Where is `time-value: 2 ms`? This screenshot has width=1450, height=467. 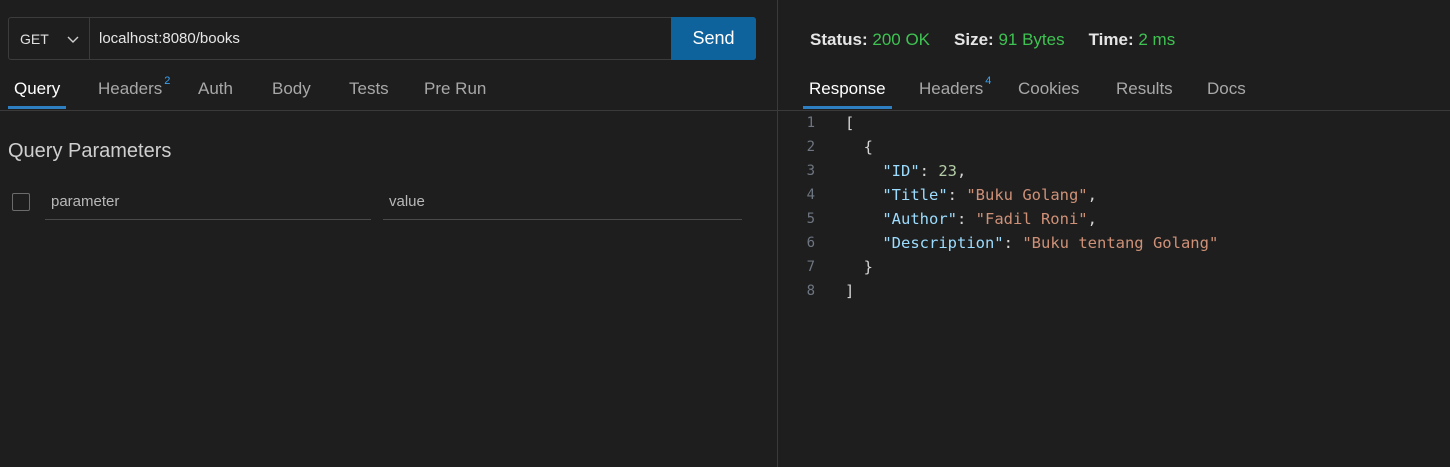
time-value: 2 ms is located at coordinates (1157, 39).